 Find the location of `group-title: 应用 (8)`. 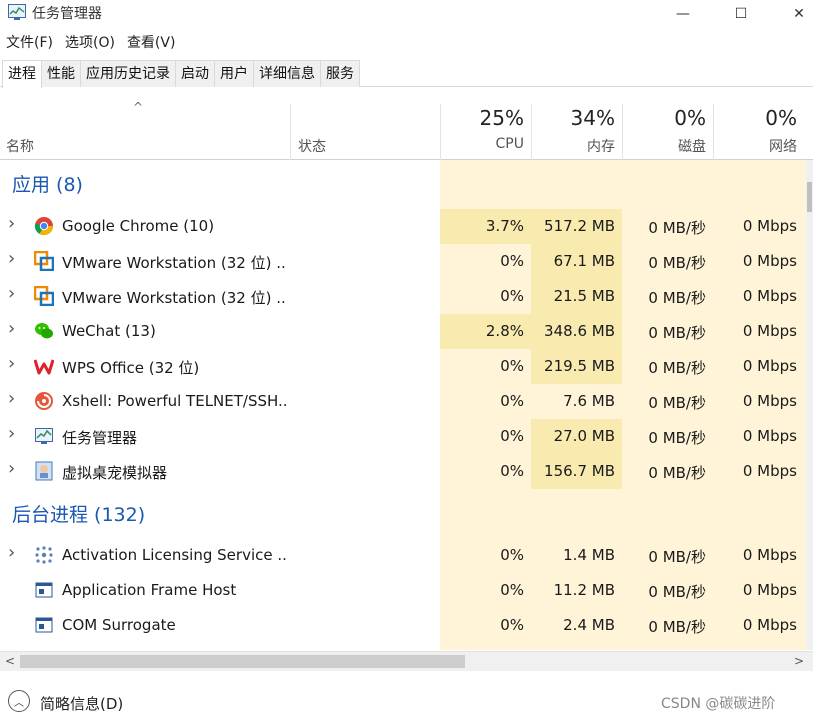

group-title: 应用 (8) is located at coordinates (47, 185).